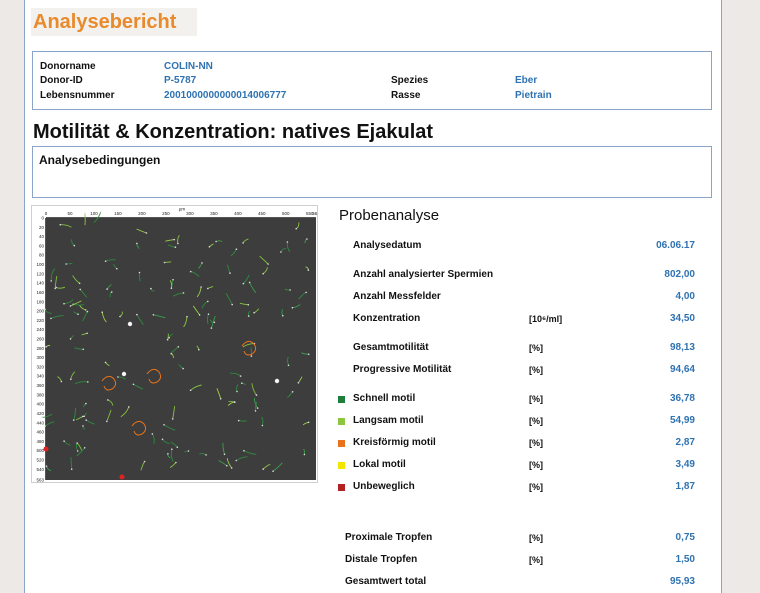  What do you see at coordinates (180, 80) in the screenshot?
I see `donor-id-value: P-5787` at bounding box center [180, 80].